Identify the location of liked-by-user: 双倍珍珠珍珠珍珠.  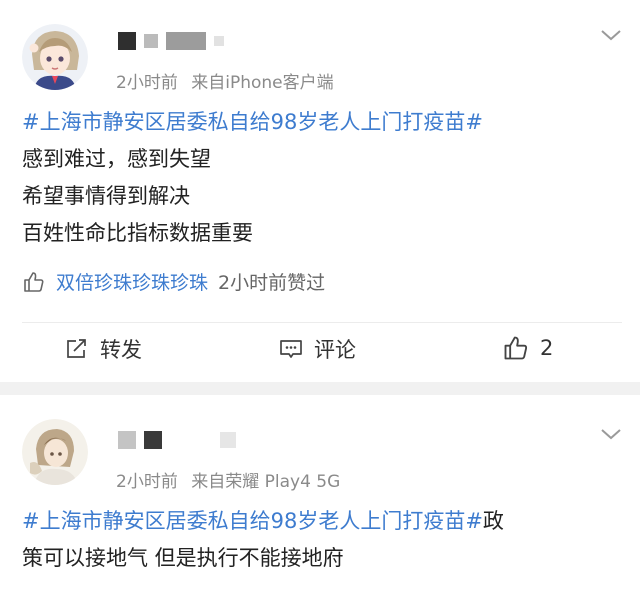
(132, 281).